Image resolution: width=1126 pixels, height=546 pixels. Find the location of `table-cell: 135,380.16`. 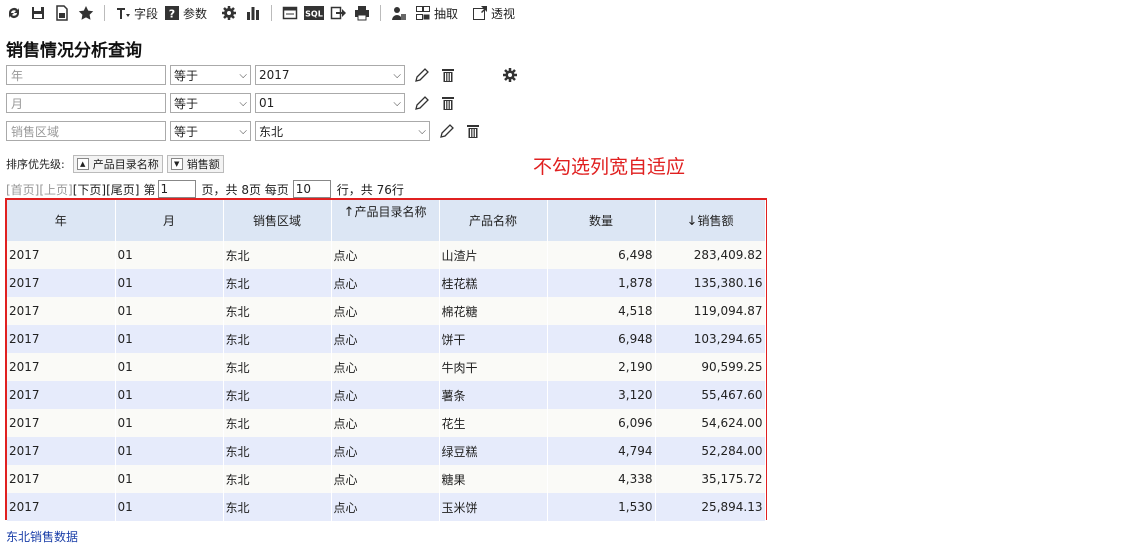

table-cell: 135,380.16 is located at coordinates (710, 283).